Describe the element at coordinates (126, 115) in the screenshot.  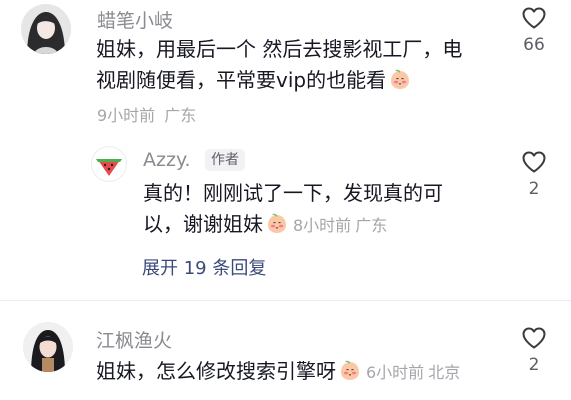
I see `comment-time: 9小时前` at that location.